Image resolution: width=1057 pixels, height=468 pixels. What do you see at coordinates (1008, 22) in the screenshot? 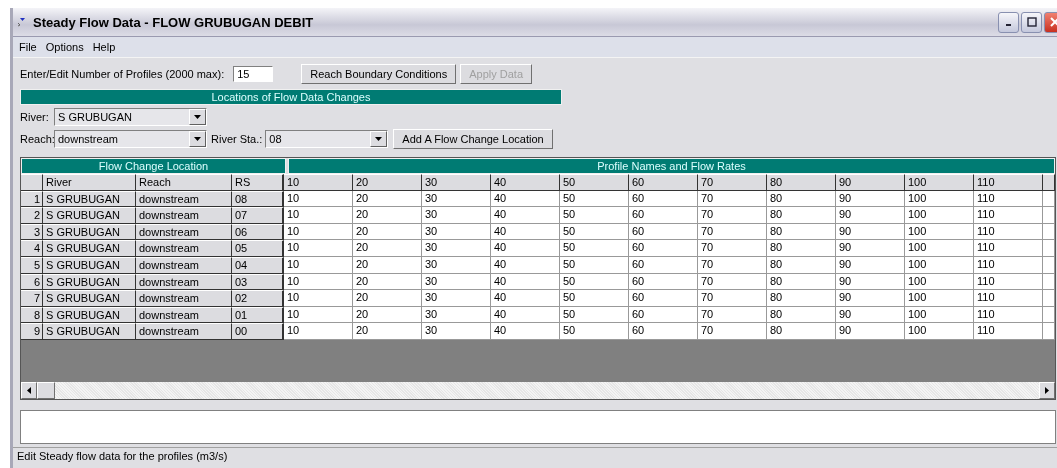
I see `minimize-button` at bounding box center [1008, 22].